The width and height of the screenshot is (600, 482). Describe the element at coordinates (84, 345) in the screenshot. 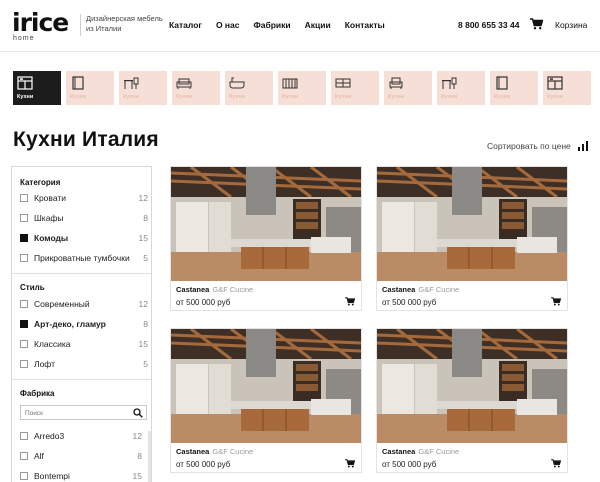

I see `filter-option: Классика 15` at that location.